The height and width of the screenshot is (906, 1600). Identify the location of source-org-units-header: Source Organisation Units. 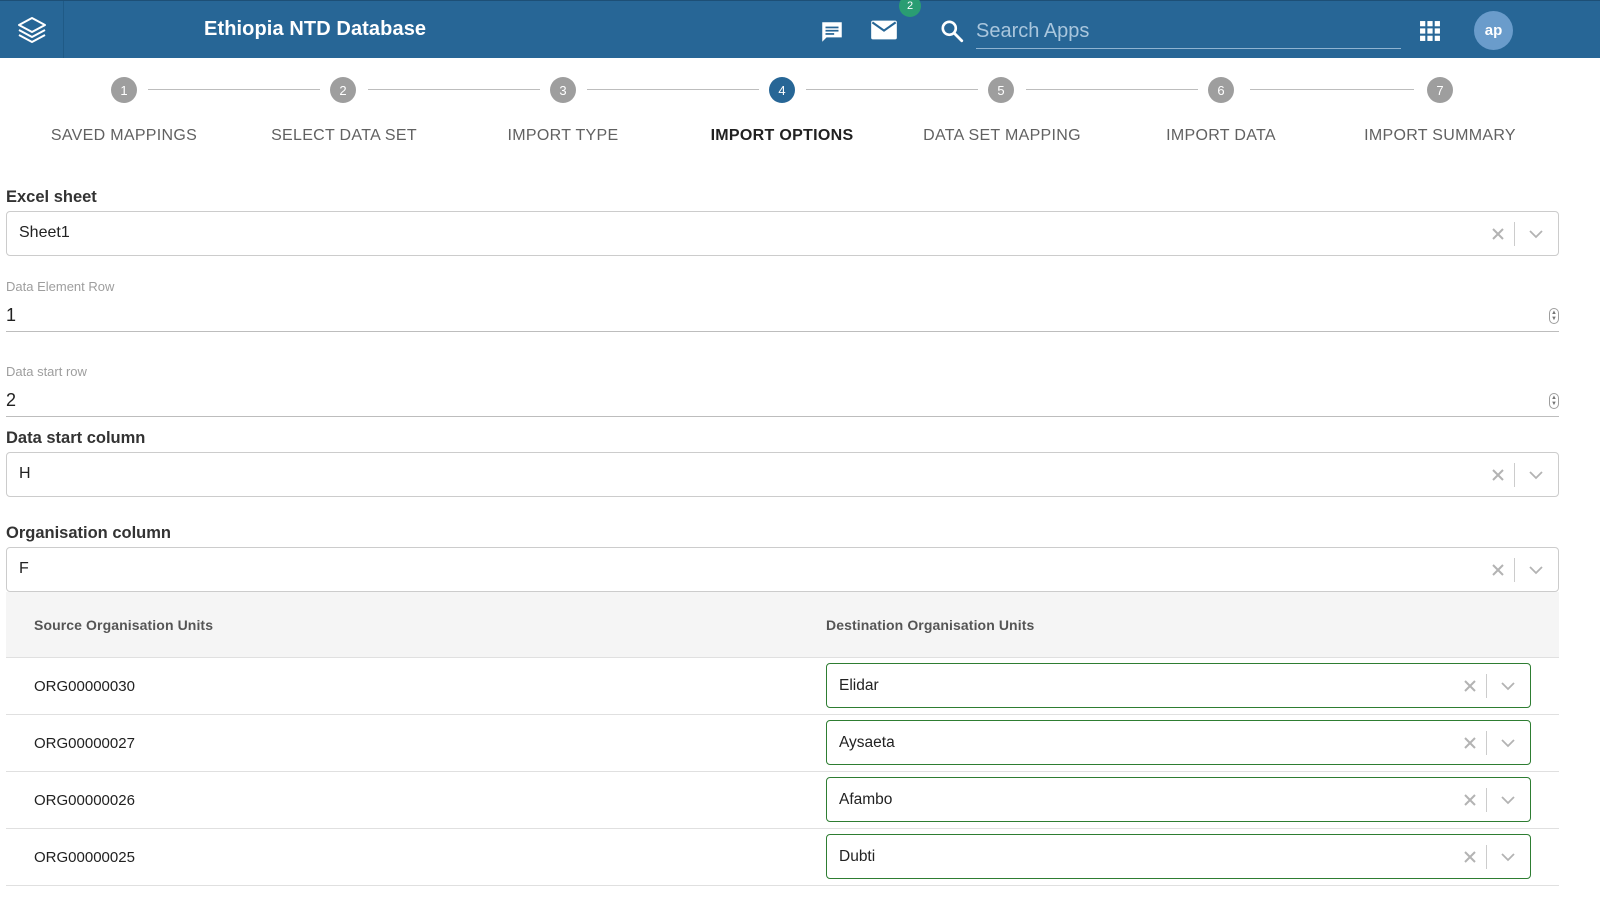
(124, 625).